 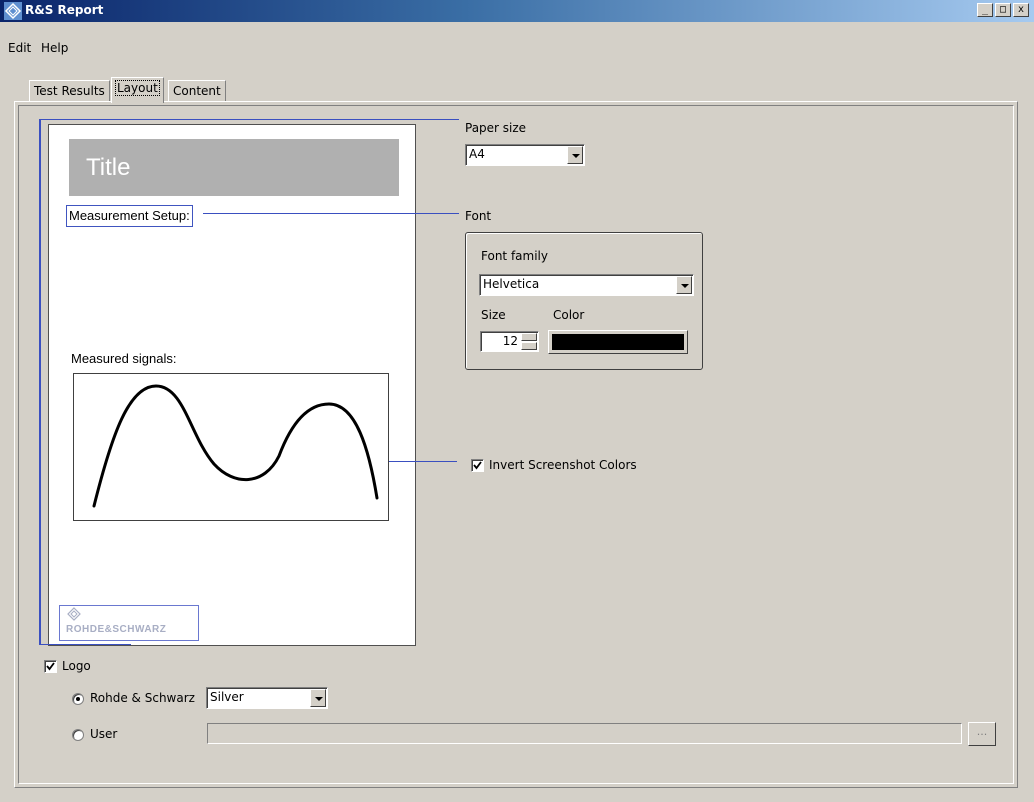 I want to click on invert-colors-checkbox, so click(x=477, y=465).